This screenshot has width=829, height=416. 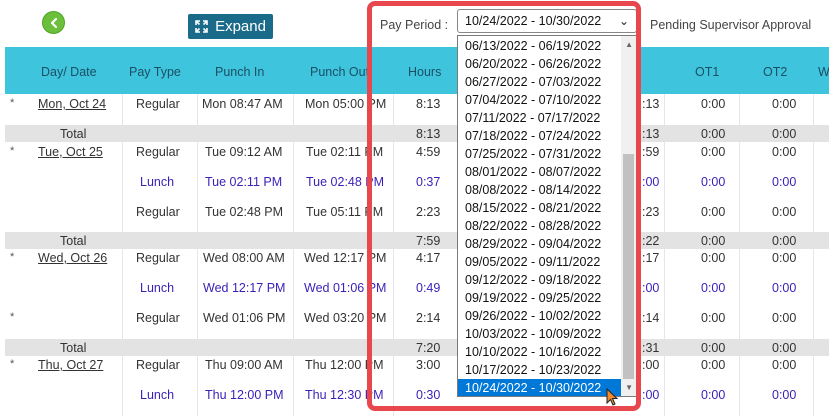 I want to click on regular-cell: :23, so click(x=651, y=212).